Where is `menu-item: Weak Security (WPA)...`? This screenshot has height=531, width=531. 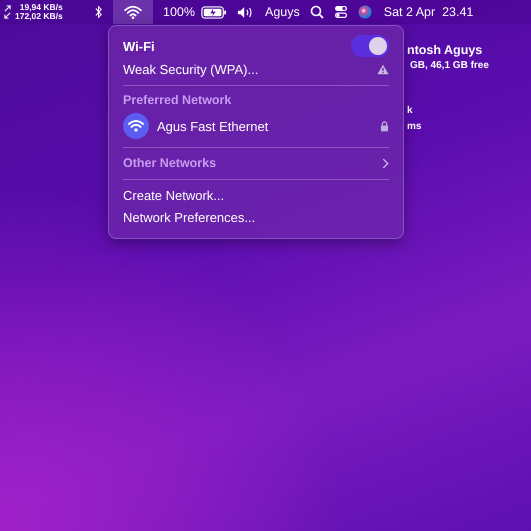 menu-item: Weak Security (WPA)... is located at coordinates (190, 69).